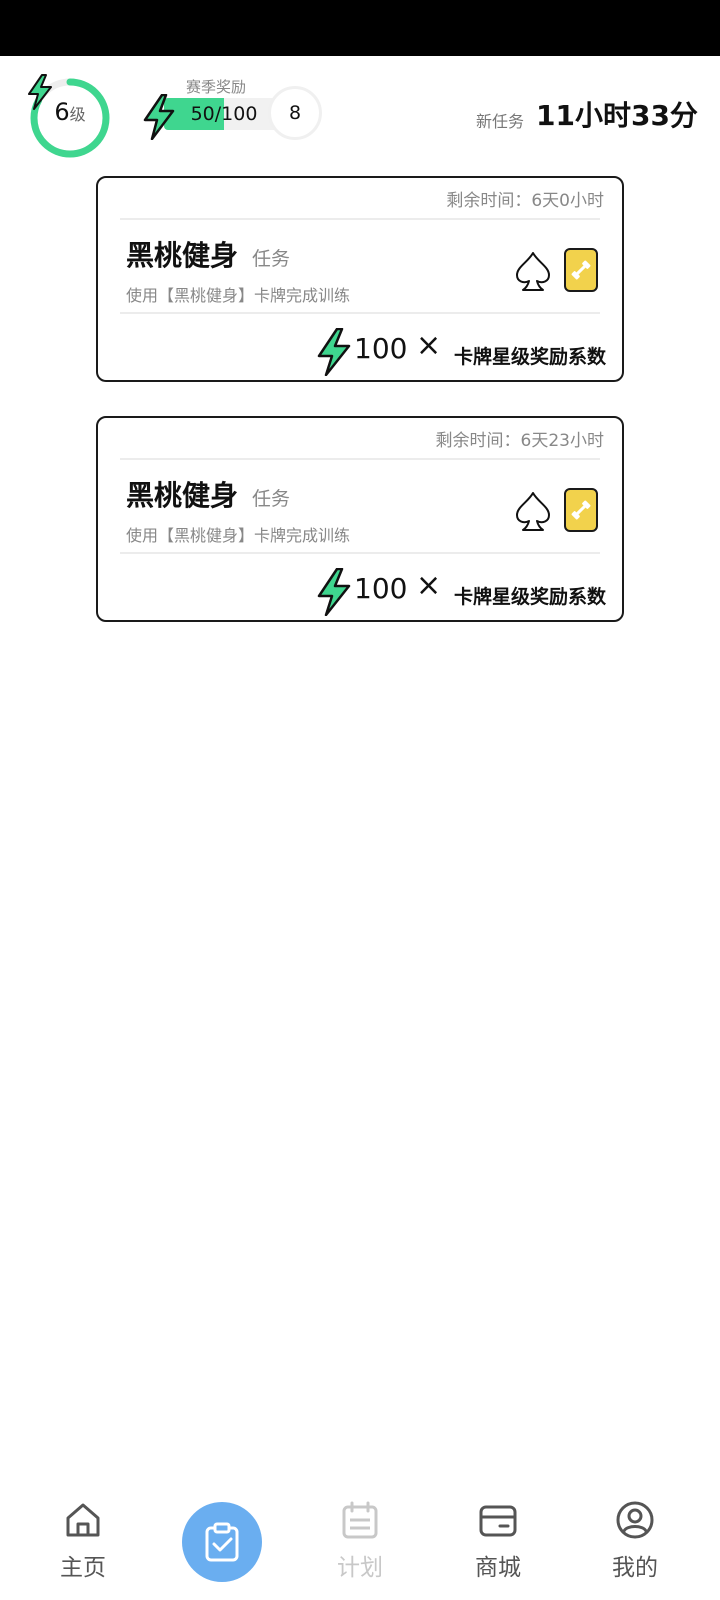 This screenshot has height=1600, width=720. Describe the element at coordinates (519, 441) in the screenshot. I see `task-remaining-time: 剩余时间：6天23小时` at that location.